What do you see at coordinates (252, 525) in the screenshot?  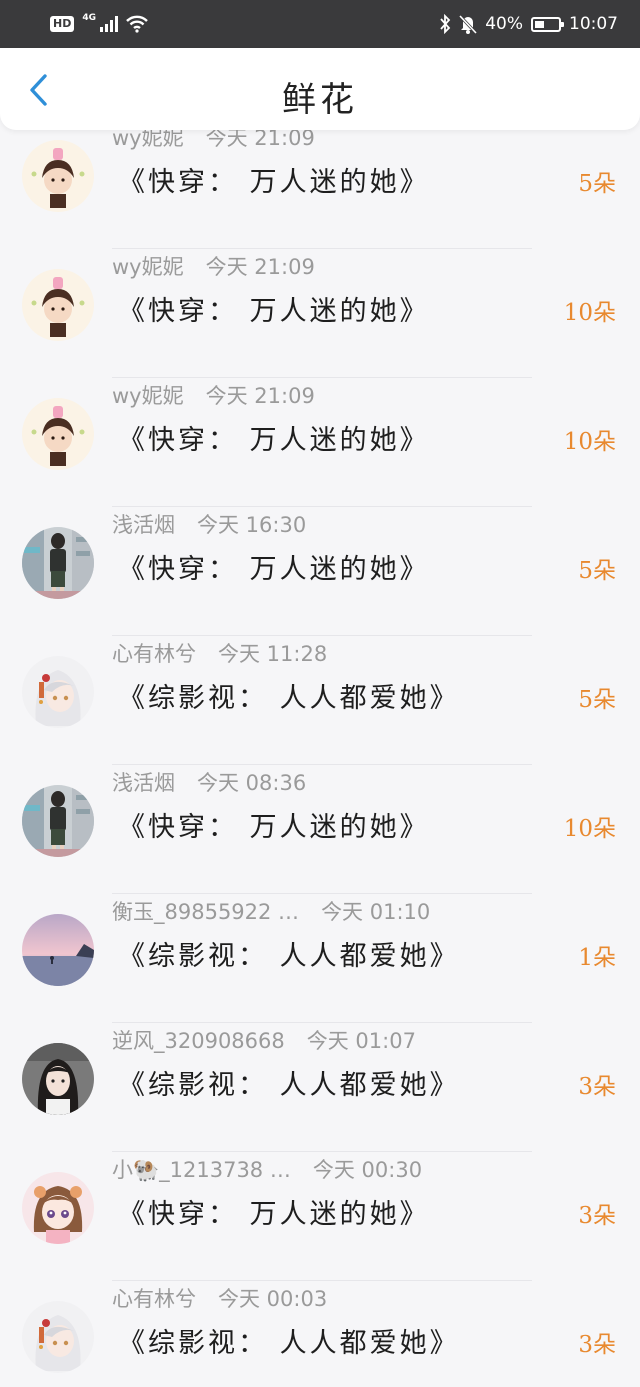 I see `timestamp: 今天 16:30` at bounding box center [252, 525].